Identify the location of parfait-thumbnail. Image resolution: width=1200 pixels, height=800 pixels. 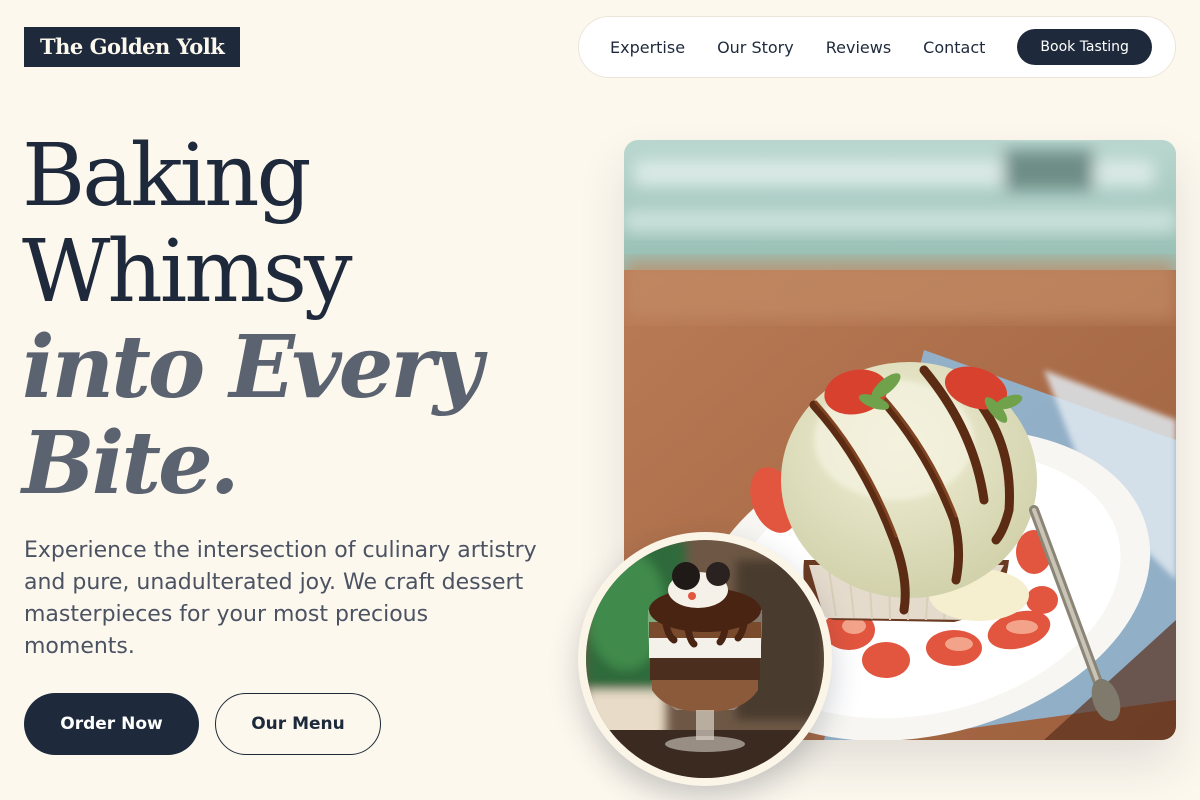
(705, 659).